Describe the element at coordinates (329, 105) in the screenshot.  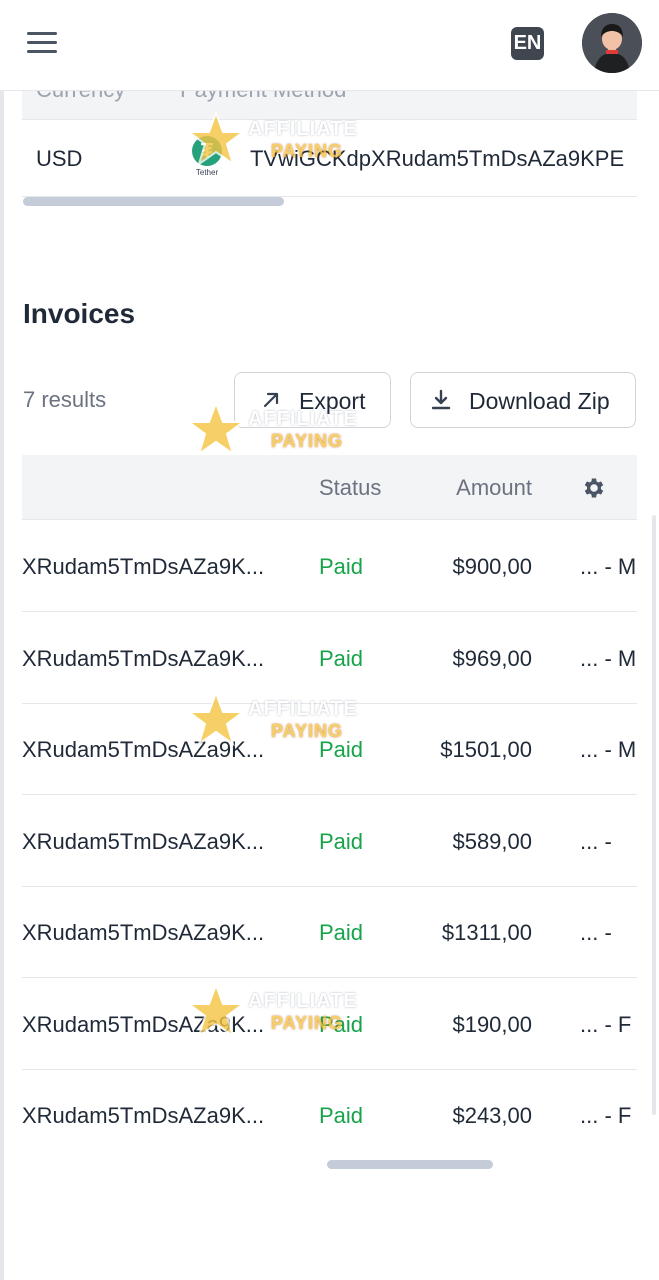
I see `payment-methods-header: Currency Payment Method` at that location.